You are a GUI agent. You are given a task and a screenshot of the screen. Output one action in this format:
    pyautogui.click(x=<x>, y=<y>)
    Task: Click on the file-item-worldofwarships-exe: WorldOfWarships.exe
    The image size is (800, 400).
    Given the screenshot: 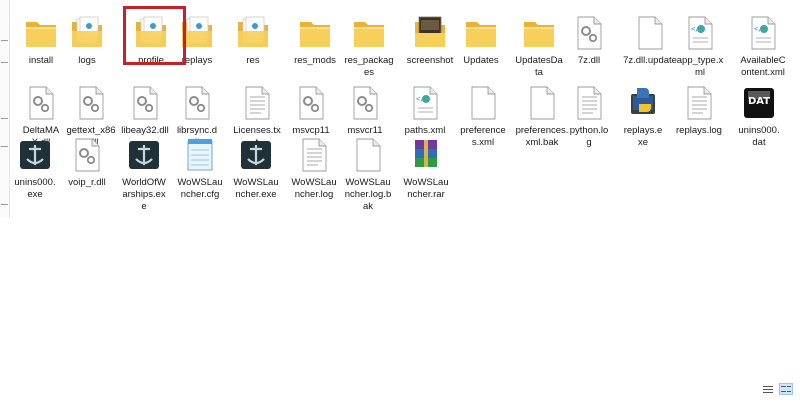 What is the action you would take?
    pyautogui.click(x=144, y=174)
    